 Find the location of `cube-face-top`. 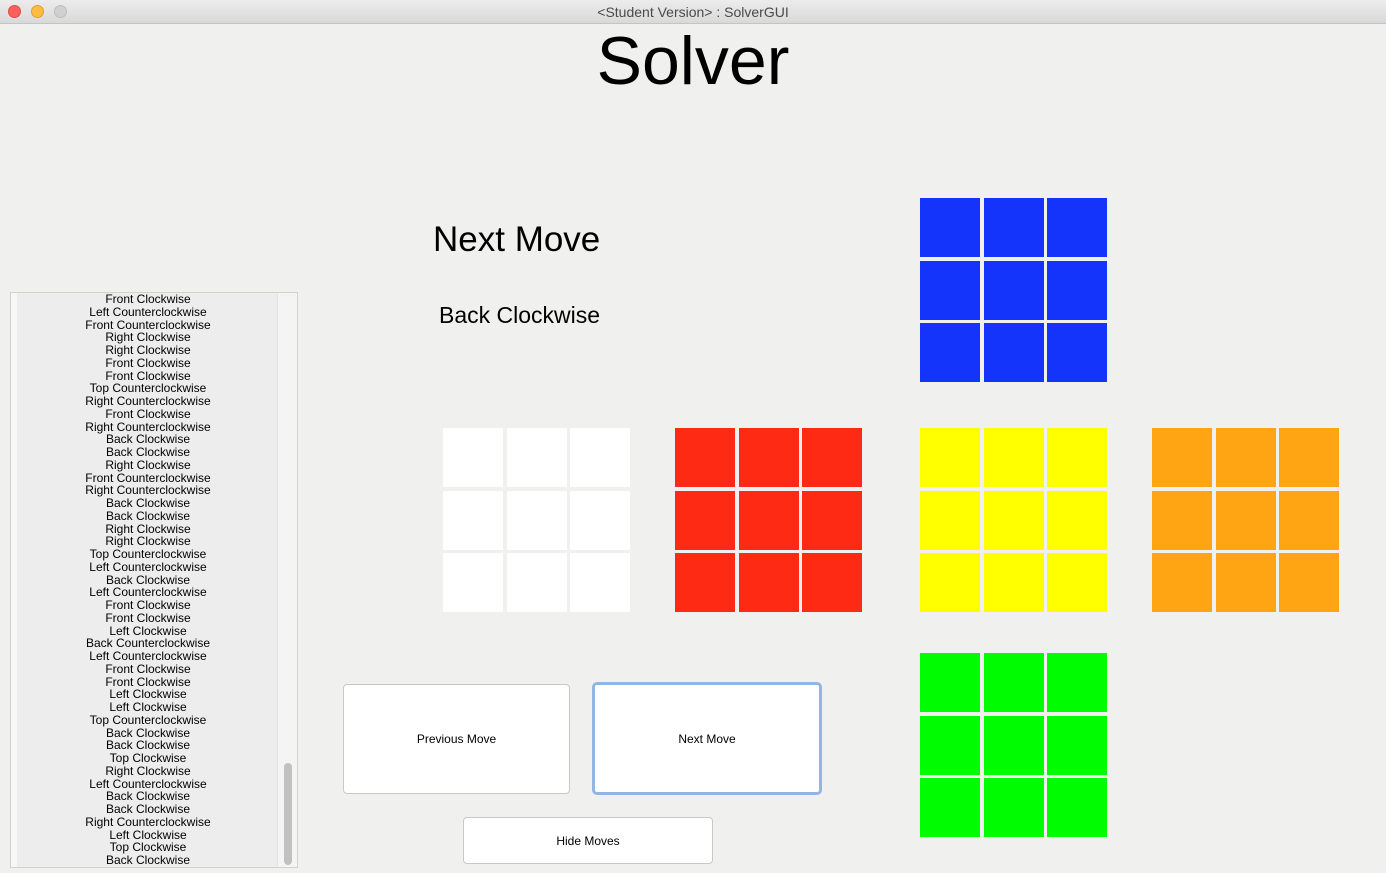

cube-face-top is located at coordinates (1013, 290).